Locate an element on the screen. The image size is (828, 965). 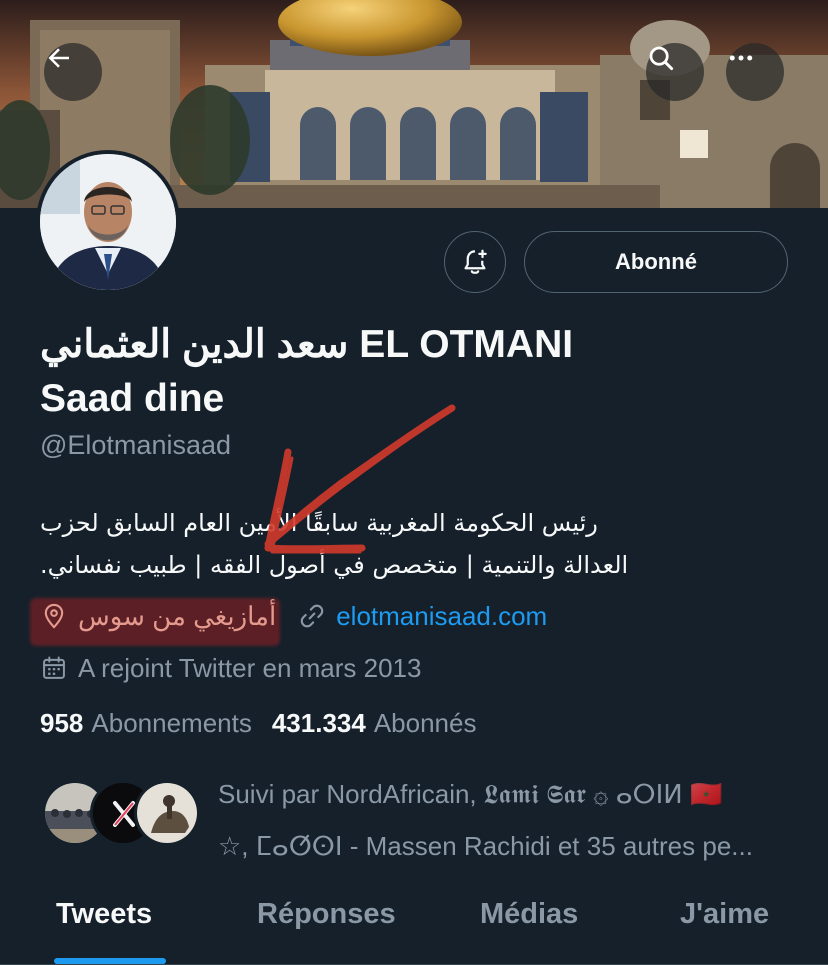
tab-likes: J'aime is located at coordinates (724, 914).